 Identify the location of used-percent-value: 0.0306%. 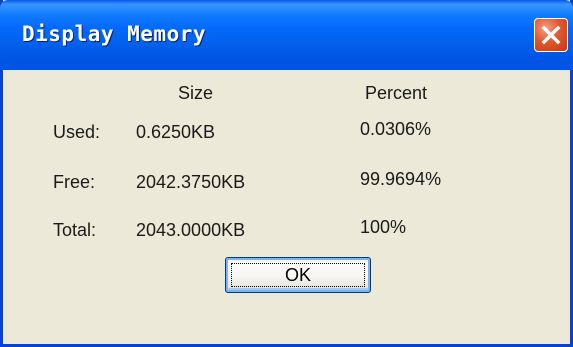
(396, 129).